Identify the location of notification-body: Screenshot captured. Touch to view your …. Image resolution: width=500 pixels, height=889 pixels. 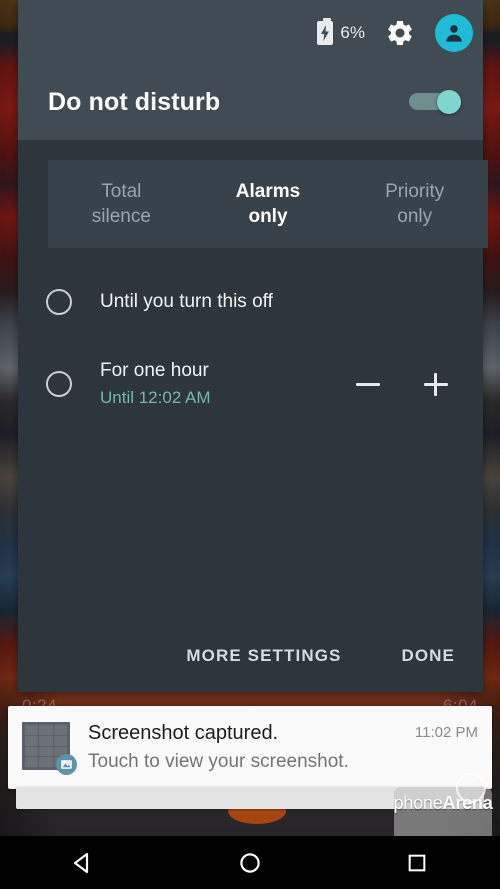
(242, 746).